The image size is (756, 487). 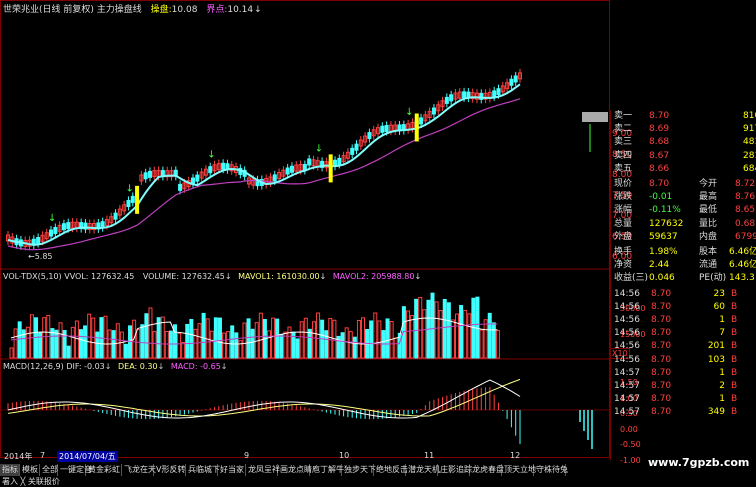 What do you see at coordinates (659, 142) in the screenshot?
I see `ask-price: 8.68` at bounding box center [659, 142].